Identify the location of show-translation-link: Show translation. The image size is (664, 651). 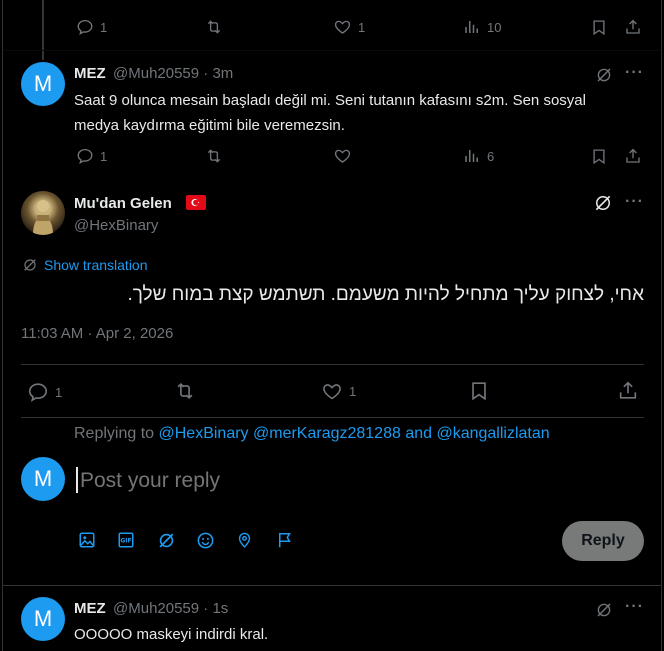
(85, 265).